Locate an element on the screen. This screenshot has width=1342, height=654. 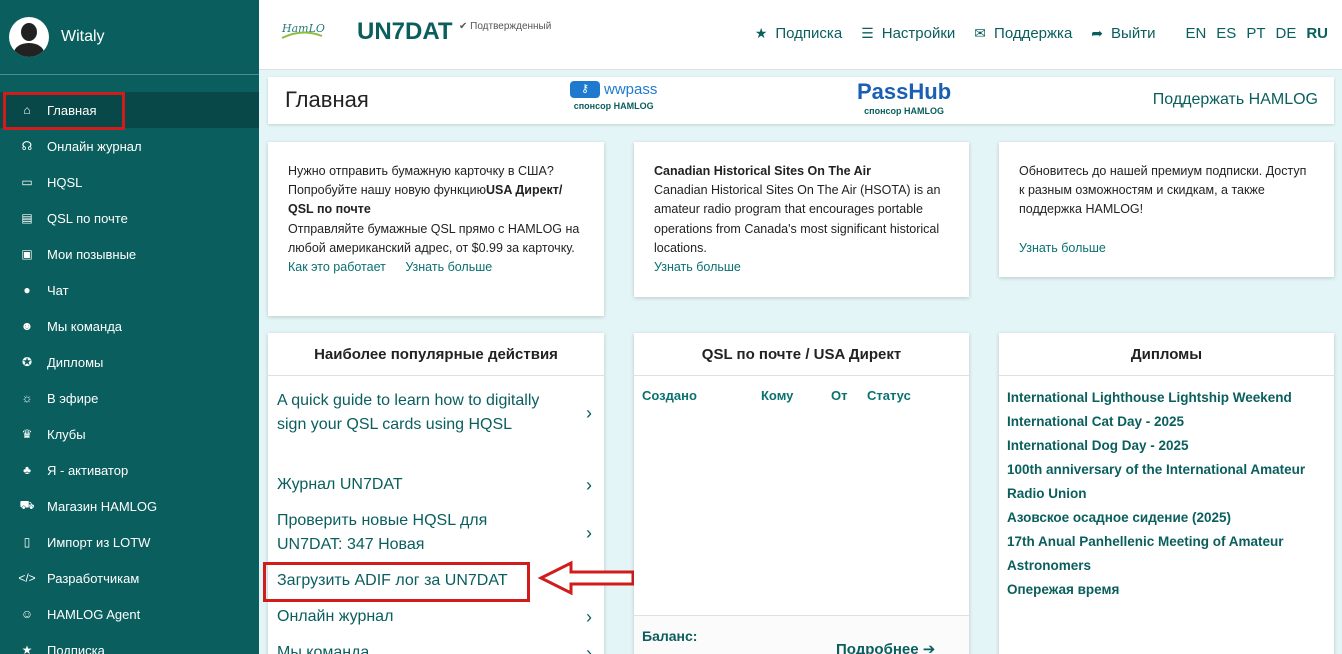
sponsor-wwpass: ⚷ wwpass спонсор HAMLOG is located at coordinates (613, 96).